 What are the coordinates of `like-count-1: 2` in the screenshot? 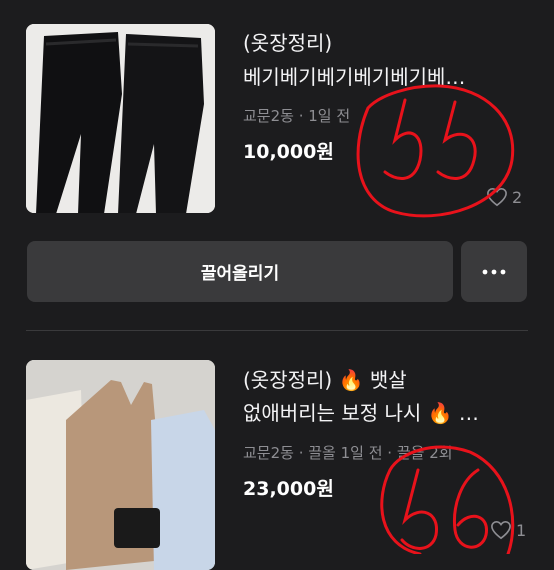 It's located at (517, 197).